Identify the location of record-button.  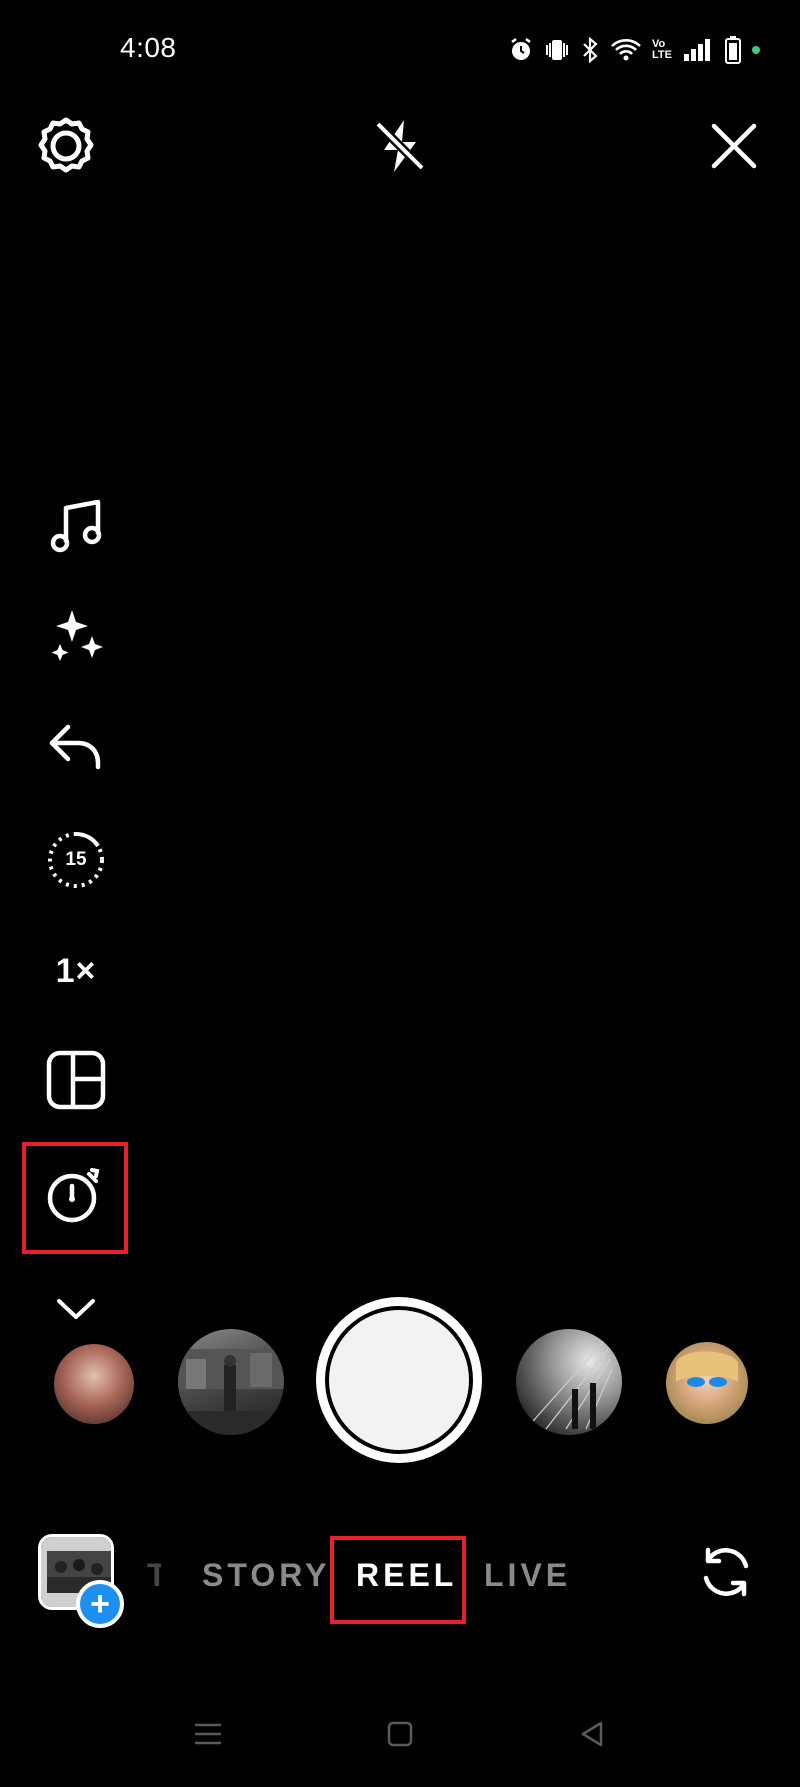
(399, 1380).